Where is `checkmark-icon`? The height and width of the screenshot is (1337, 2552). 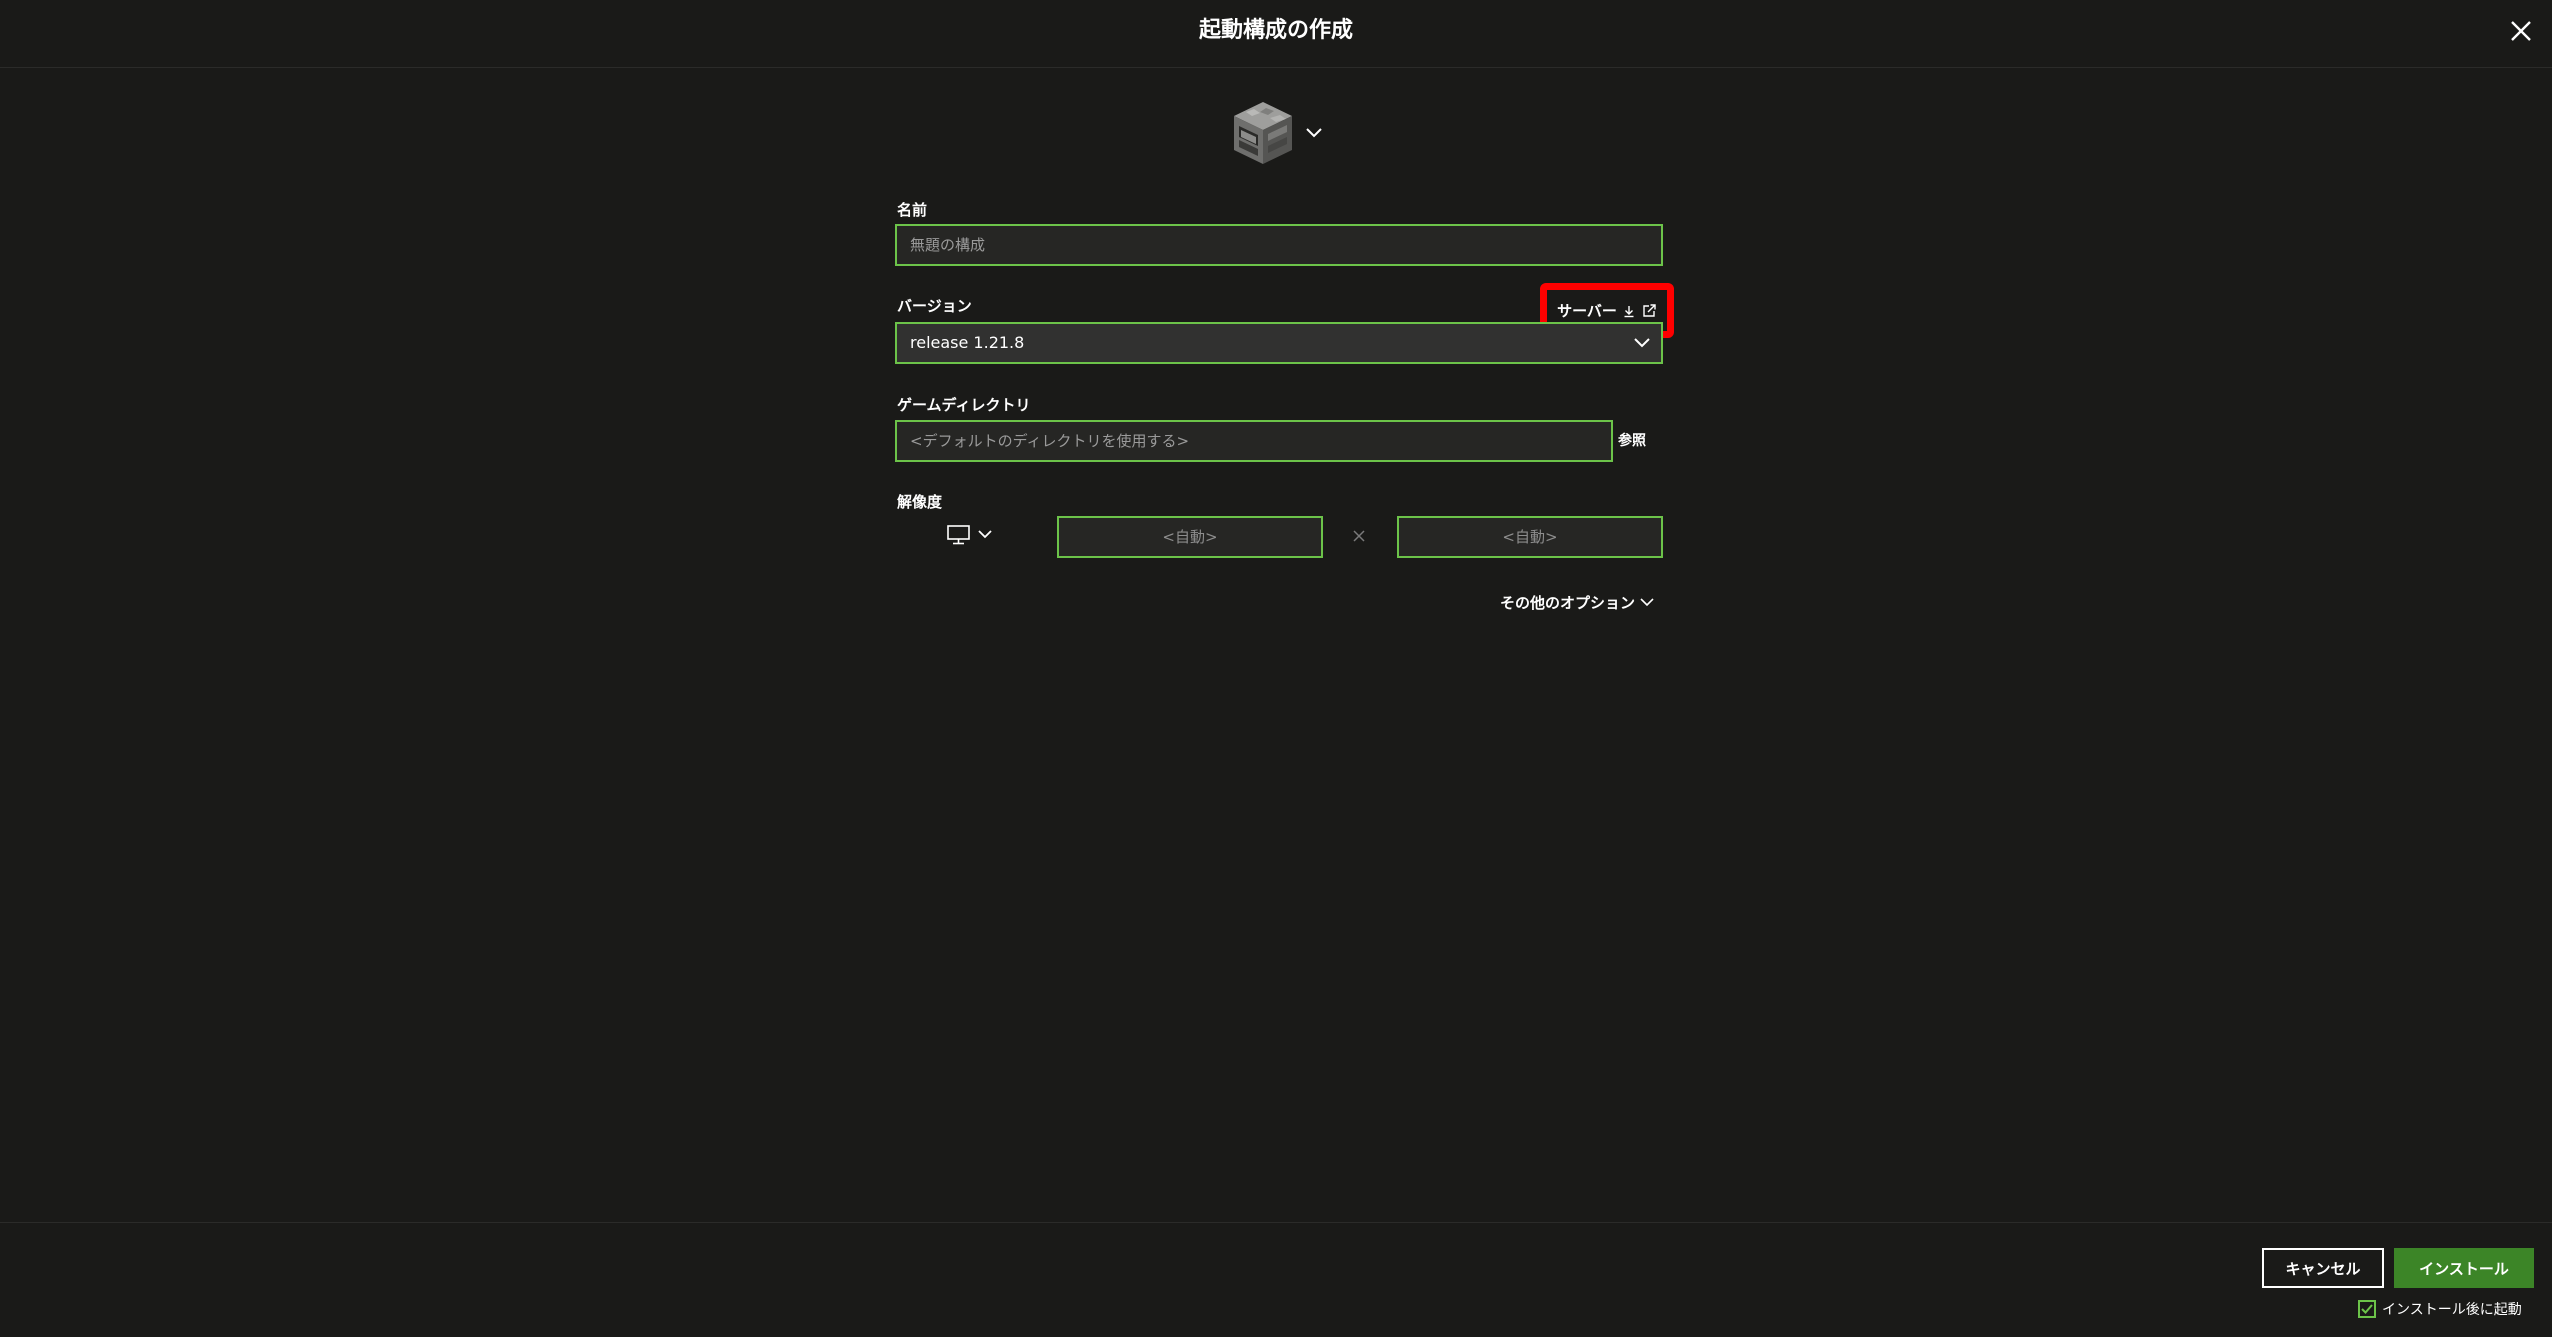
checkmark-icon is located at coordinates (2367, 1309).